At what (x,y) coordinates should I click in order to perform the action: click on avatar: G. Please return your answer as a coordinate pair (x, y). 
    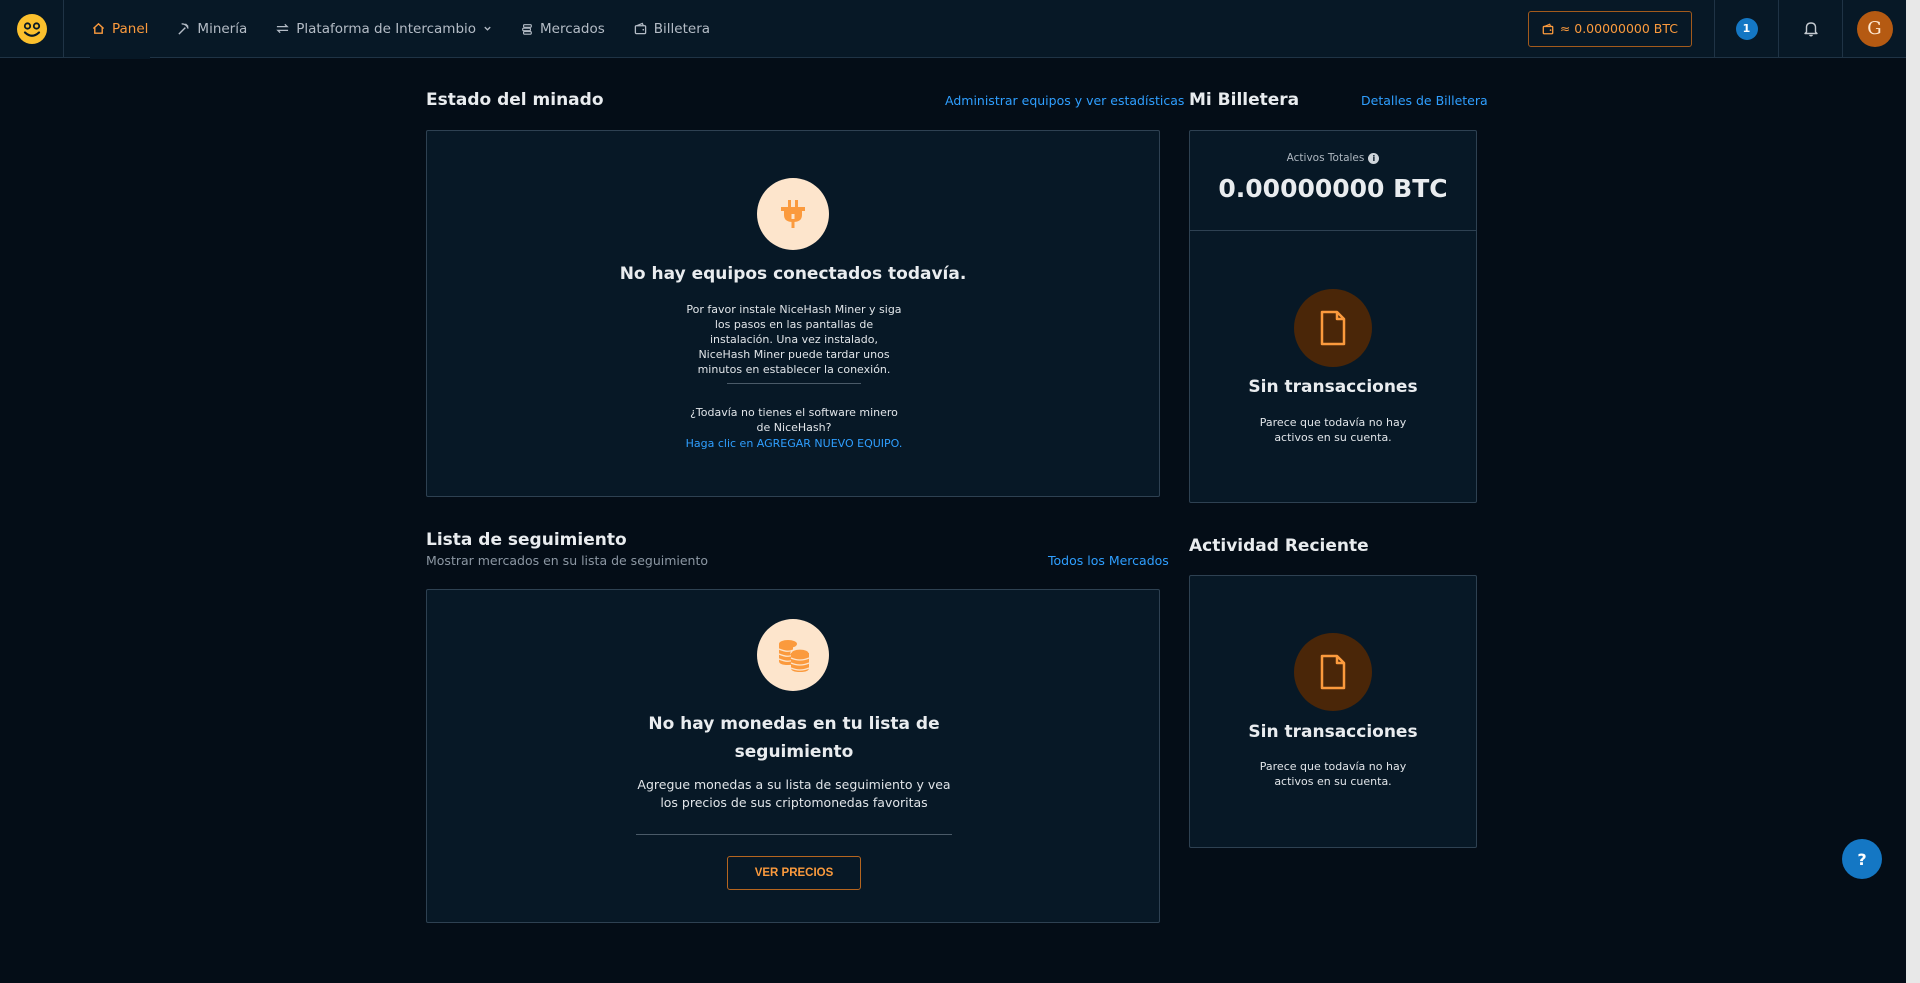
    Looking at the image, I should click on (1874, 28).